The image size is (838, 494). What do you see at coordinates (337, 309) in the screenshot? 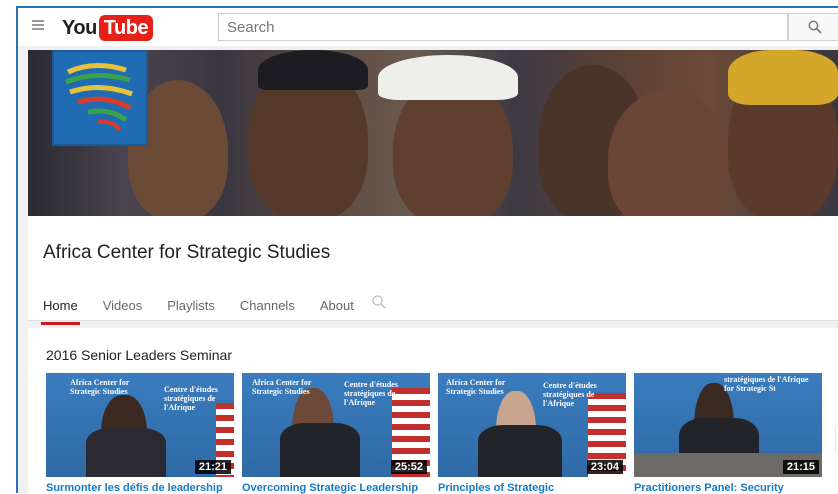
I see `tab-about: About` at bounding box center [337, 309].